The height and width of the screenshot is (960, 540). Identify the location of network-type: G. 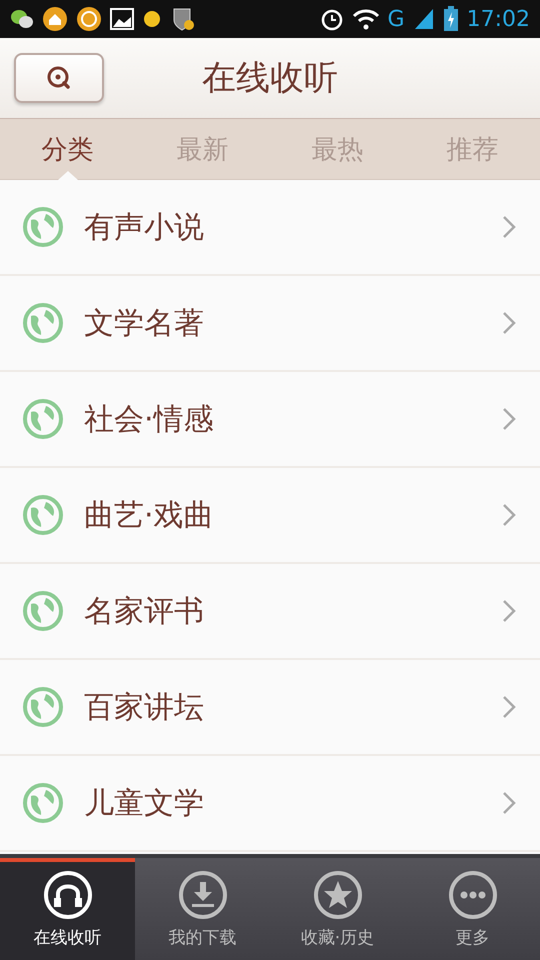
(396, 19).